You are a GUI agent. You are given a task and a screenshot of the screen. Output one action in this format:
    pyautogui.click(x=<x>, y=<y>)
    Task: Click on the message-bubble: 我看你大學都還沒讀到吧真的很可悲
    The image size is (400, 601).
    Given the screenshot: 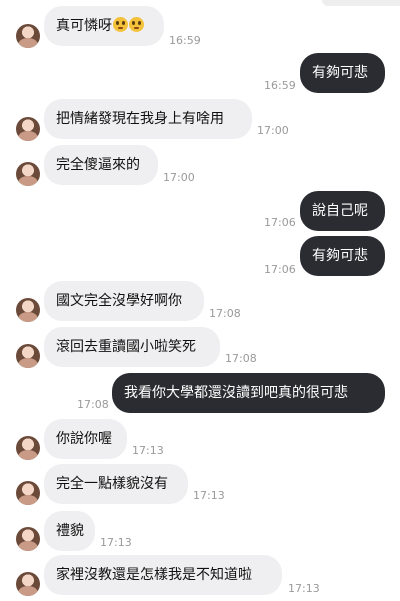 What is the action you would take?
    pyautogui.click(x=248, y=393)
    